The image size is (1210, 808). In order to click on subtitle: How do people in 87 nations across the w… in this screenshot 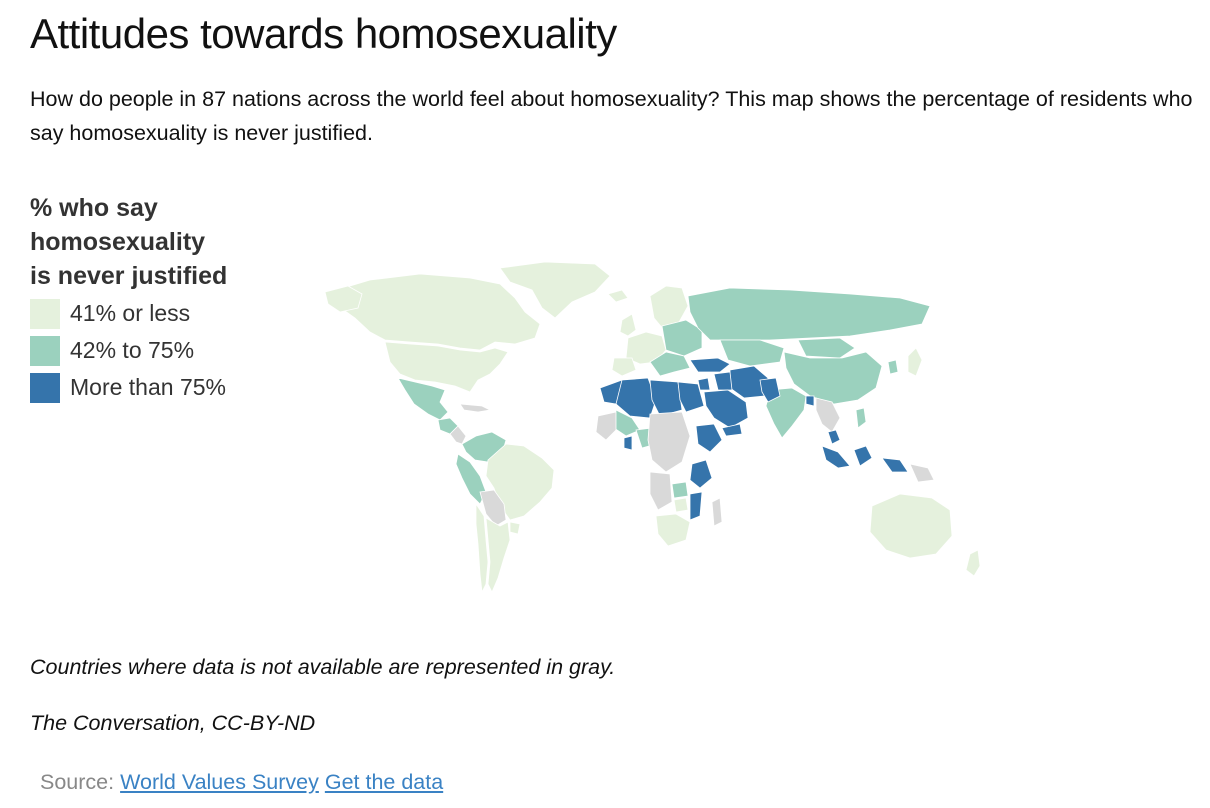, I will do `click(611, 116)`.